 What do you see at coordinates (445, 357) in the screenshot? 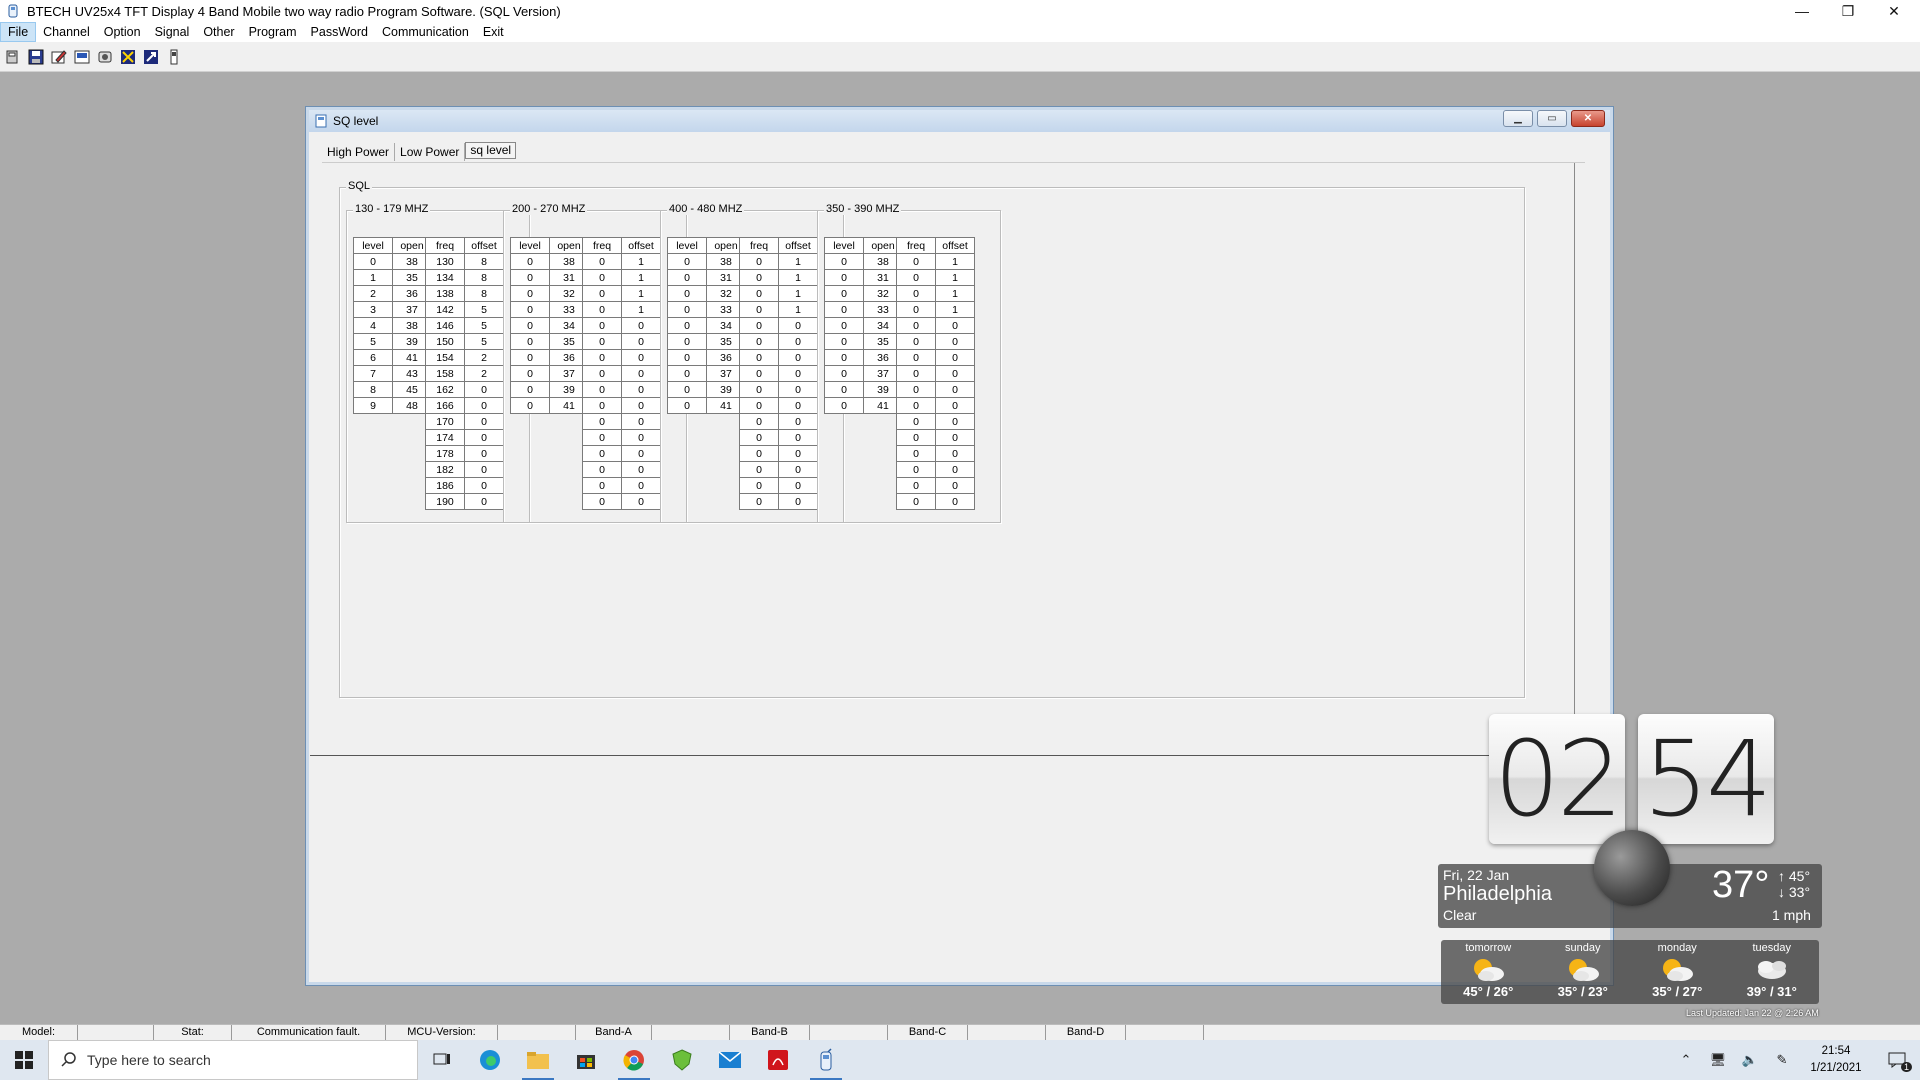
I see `table-cell: 154` at bounding box center [445, 357].